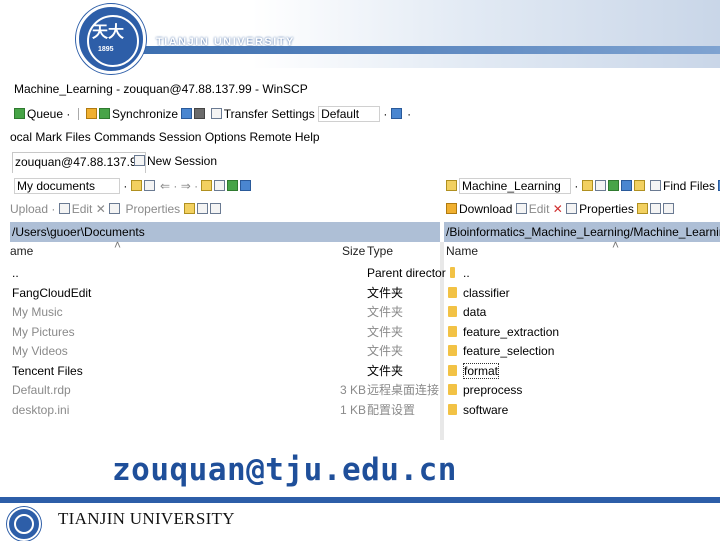 The height and width of the screenshot is (541, 720). Describe the element at coordinates (391, 409) in the screenshot. I see `item-type: 配置设置` at that location.